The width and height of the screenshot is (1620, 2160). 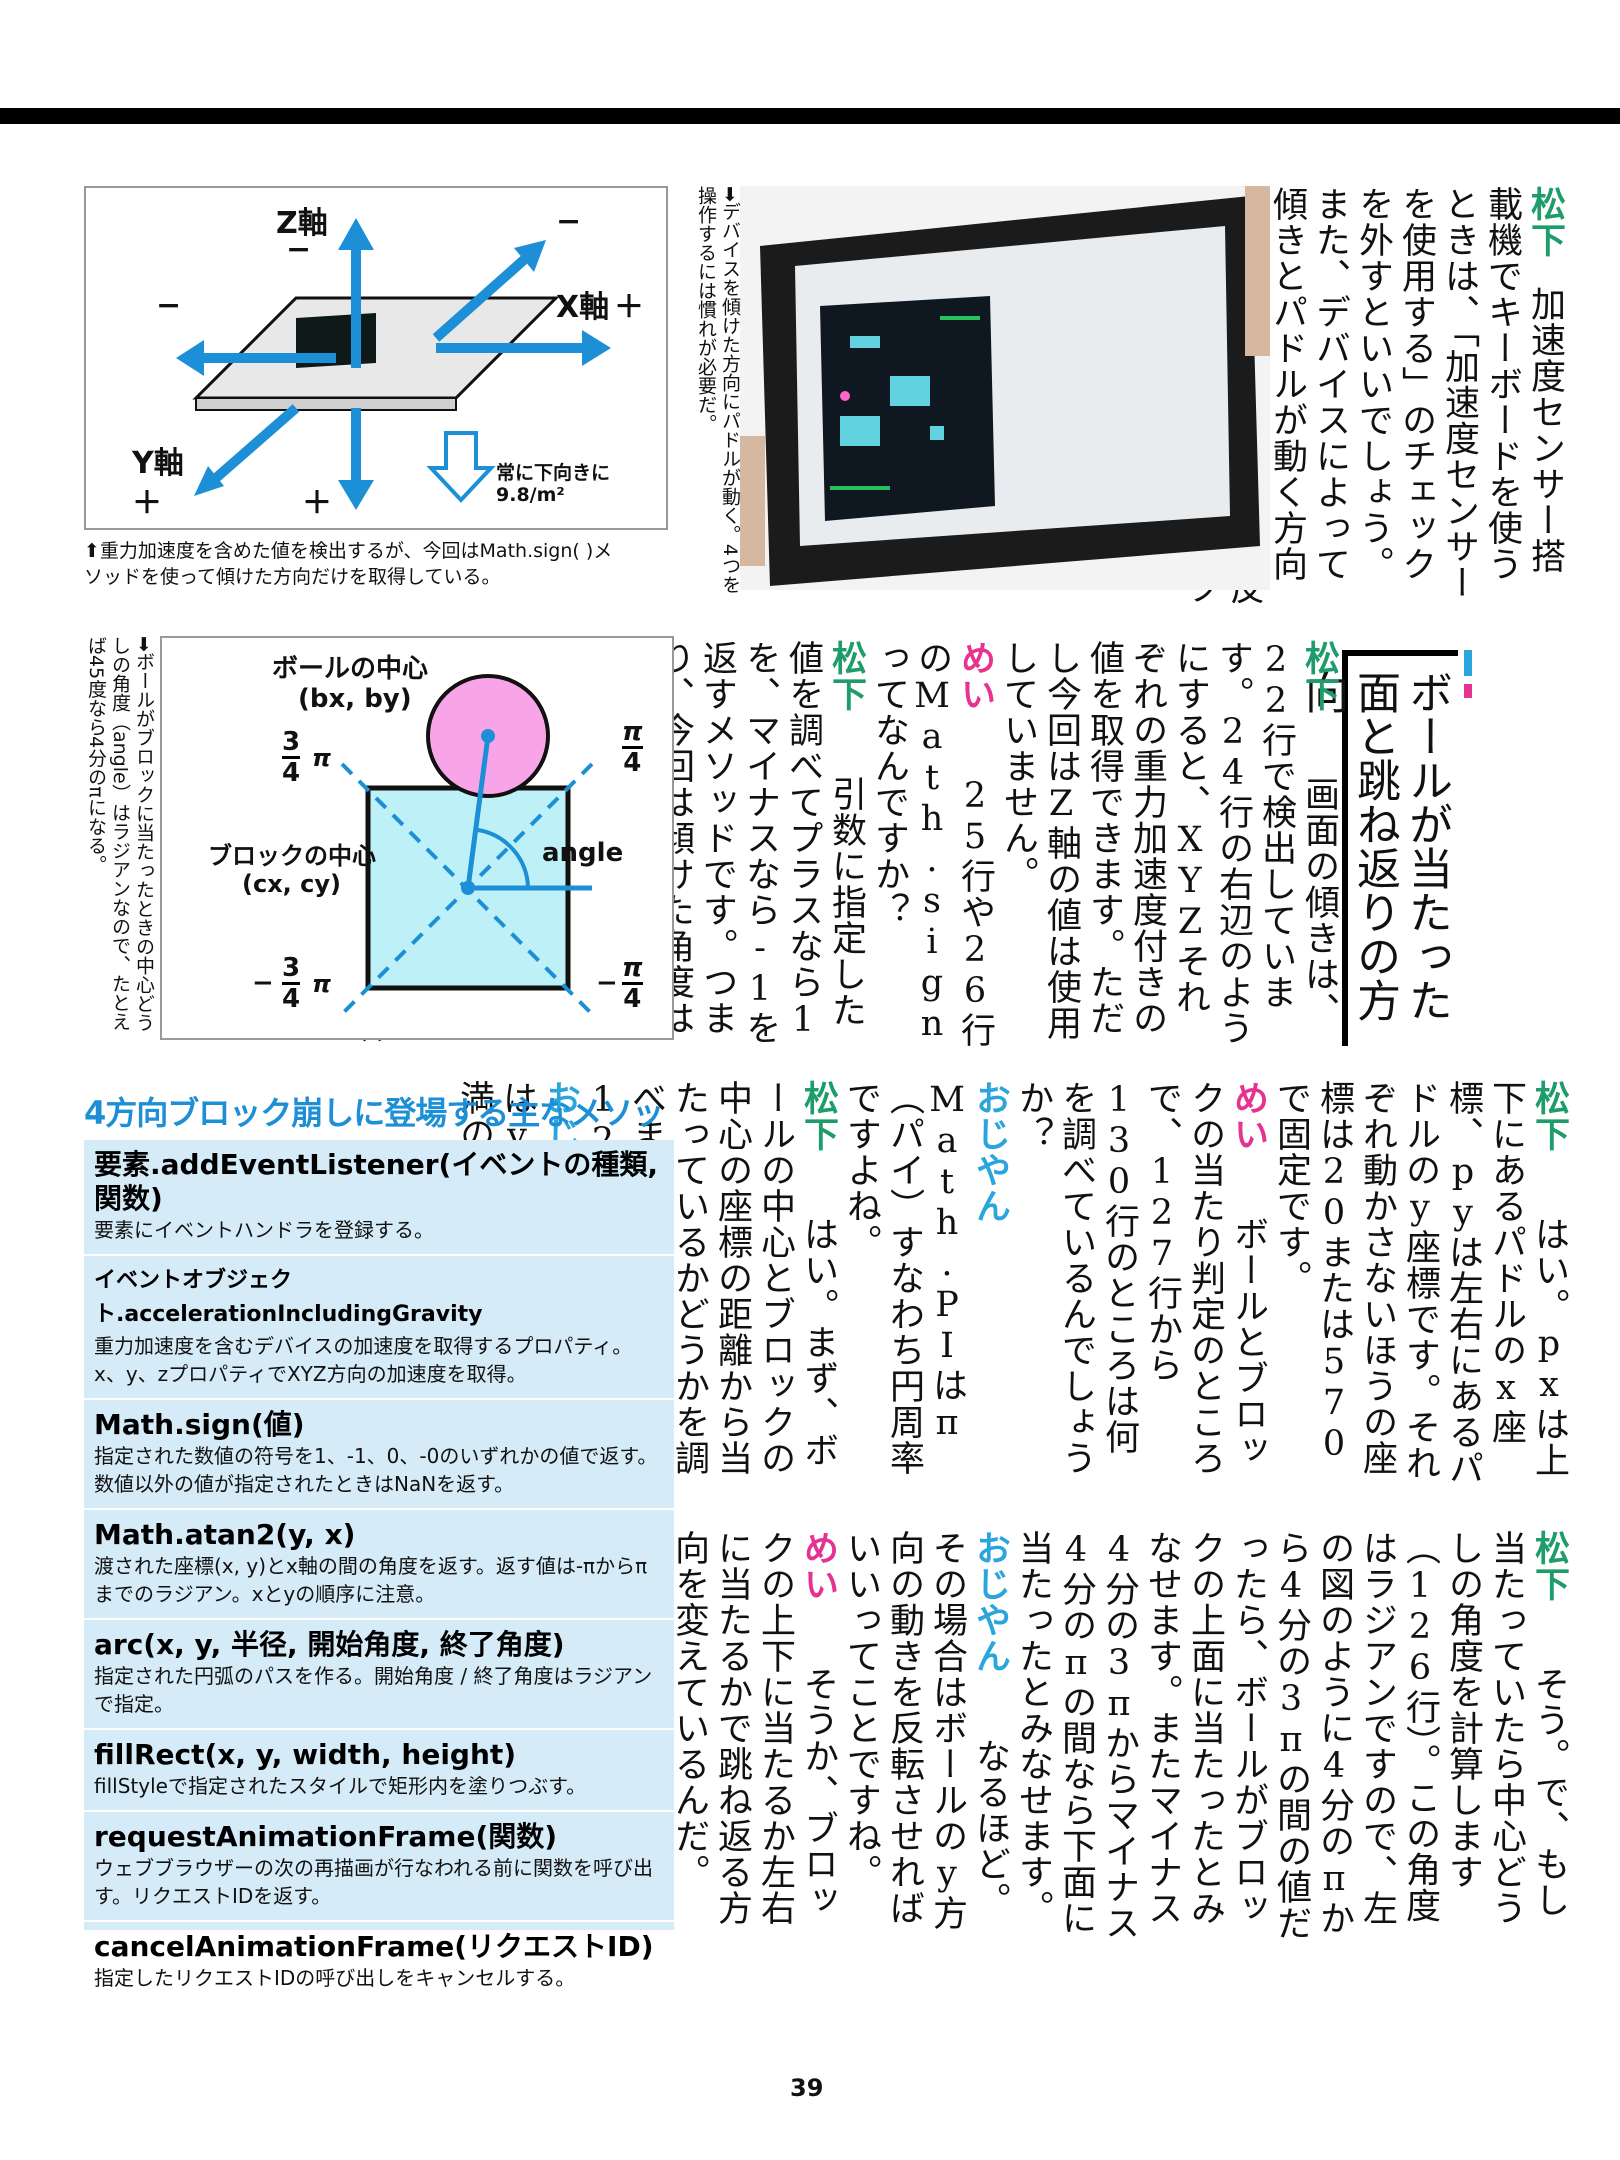 What do you see at coordinates (335, 1978) in the screenshot?
I see `method-description: 指定したリクエストIDの呼び出しをキャンセルする。` at bounding box center [335, 1978].